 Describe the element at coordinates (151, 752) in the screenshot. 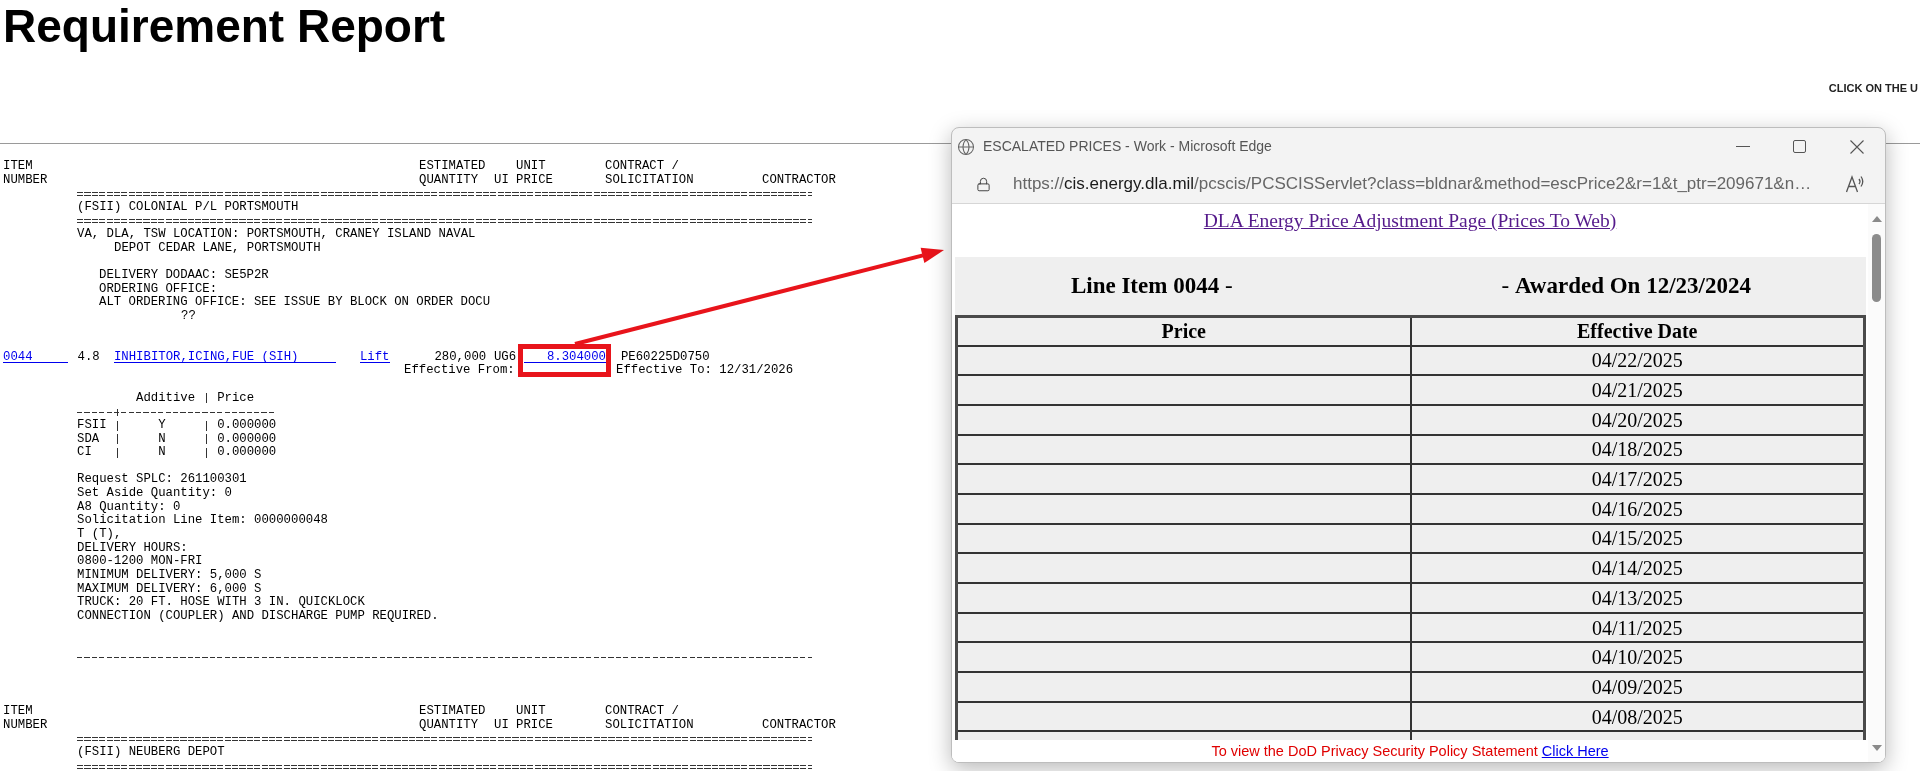

I see `location-heading: (FSII) NEUBERG DEPOT` at that location.